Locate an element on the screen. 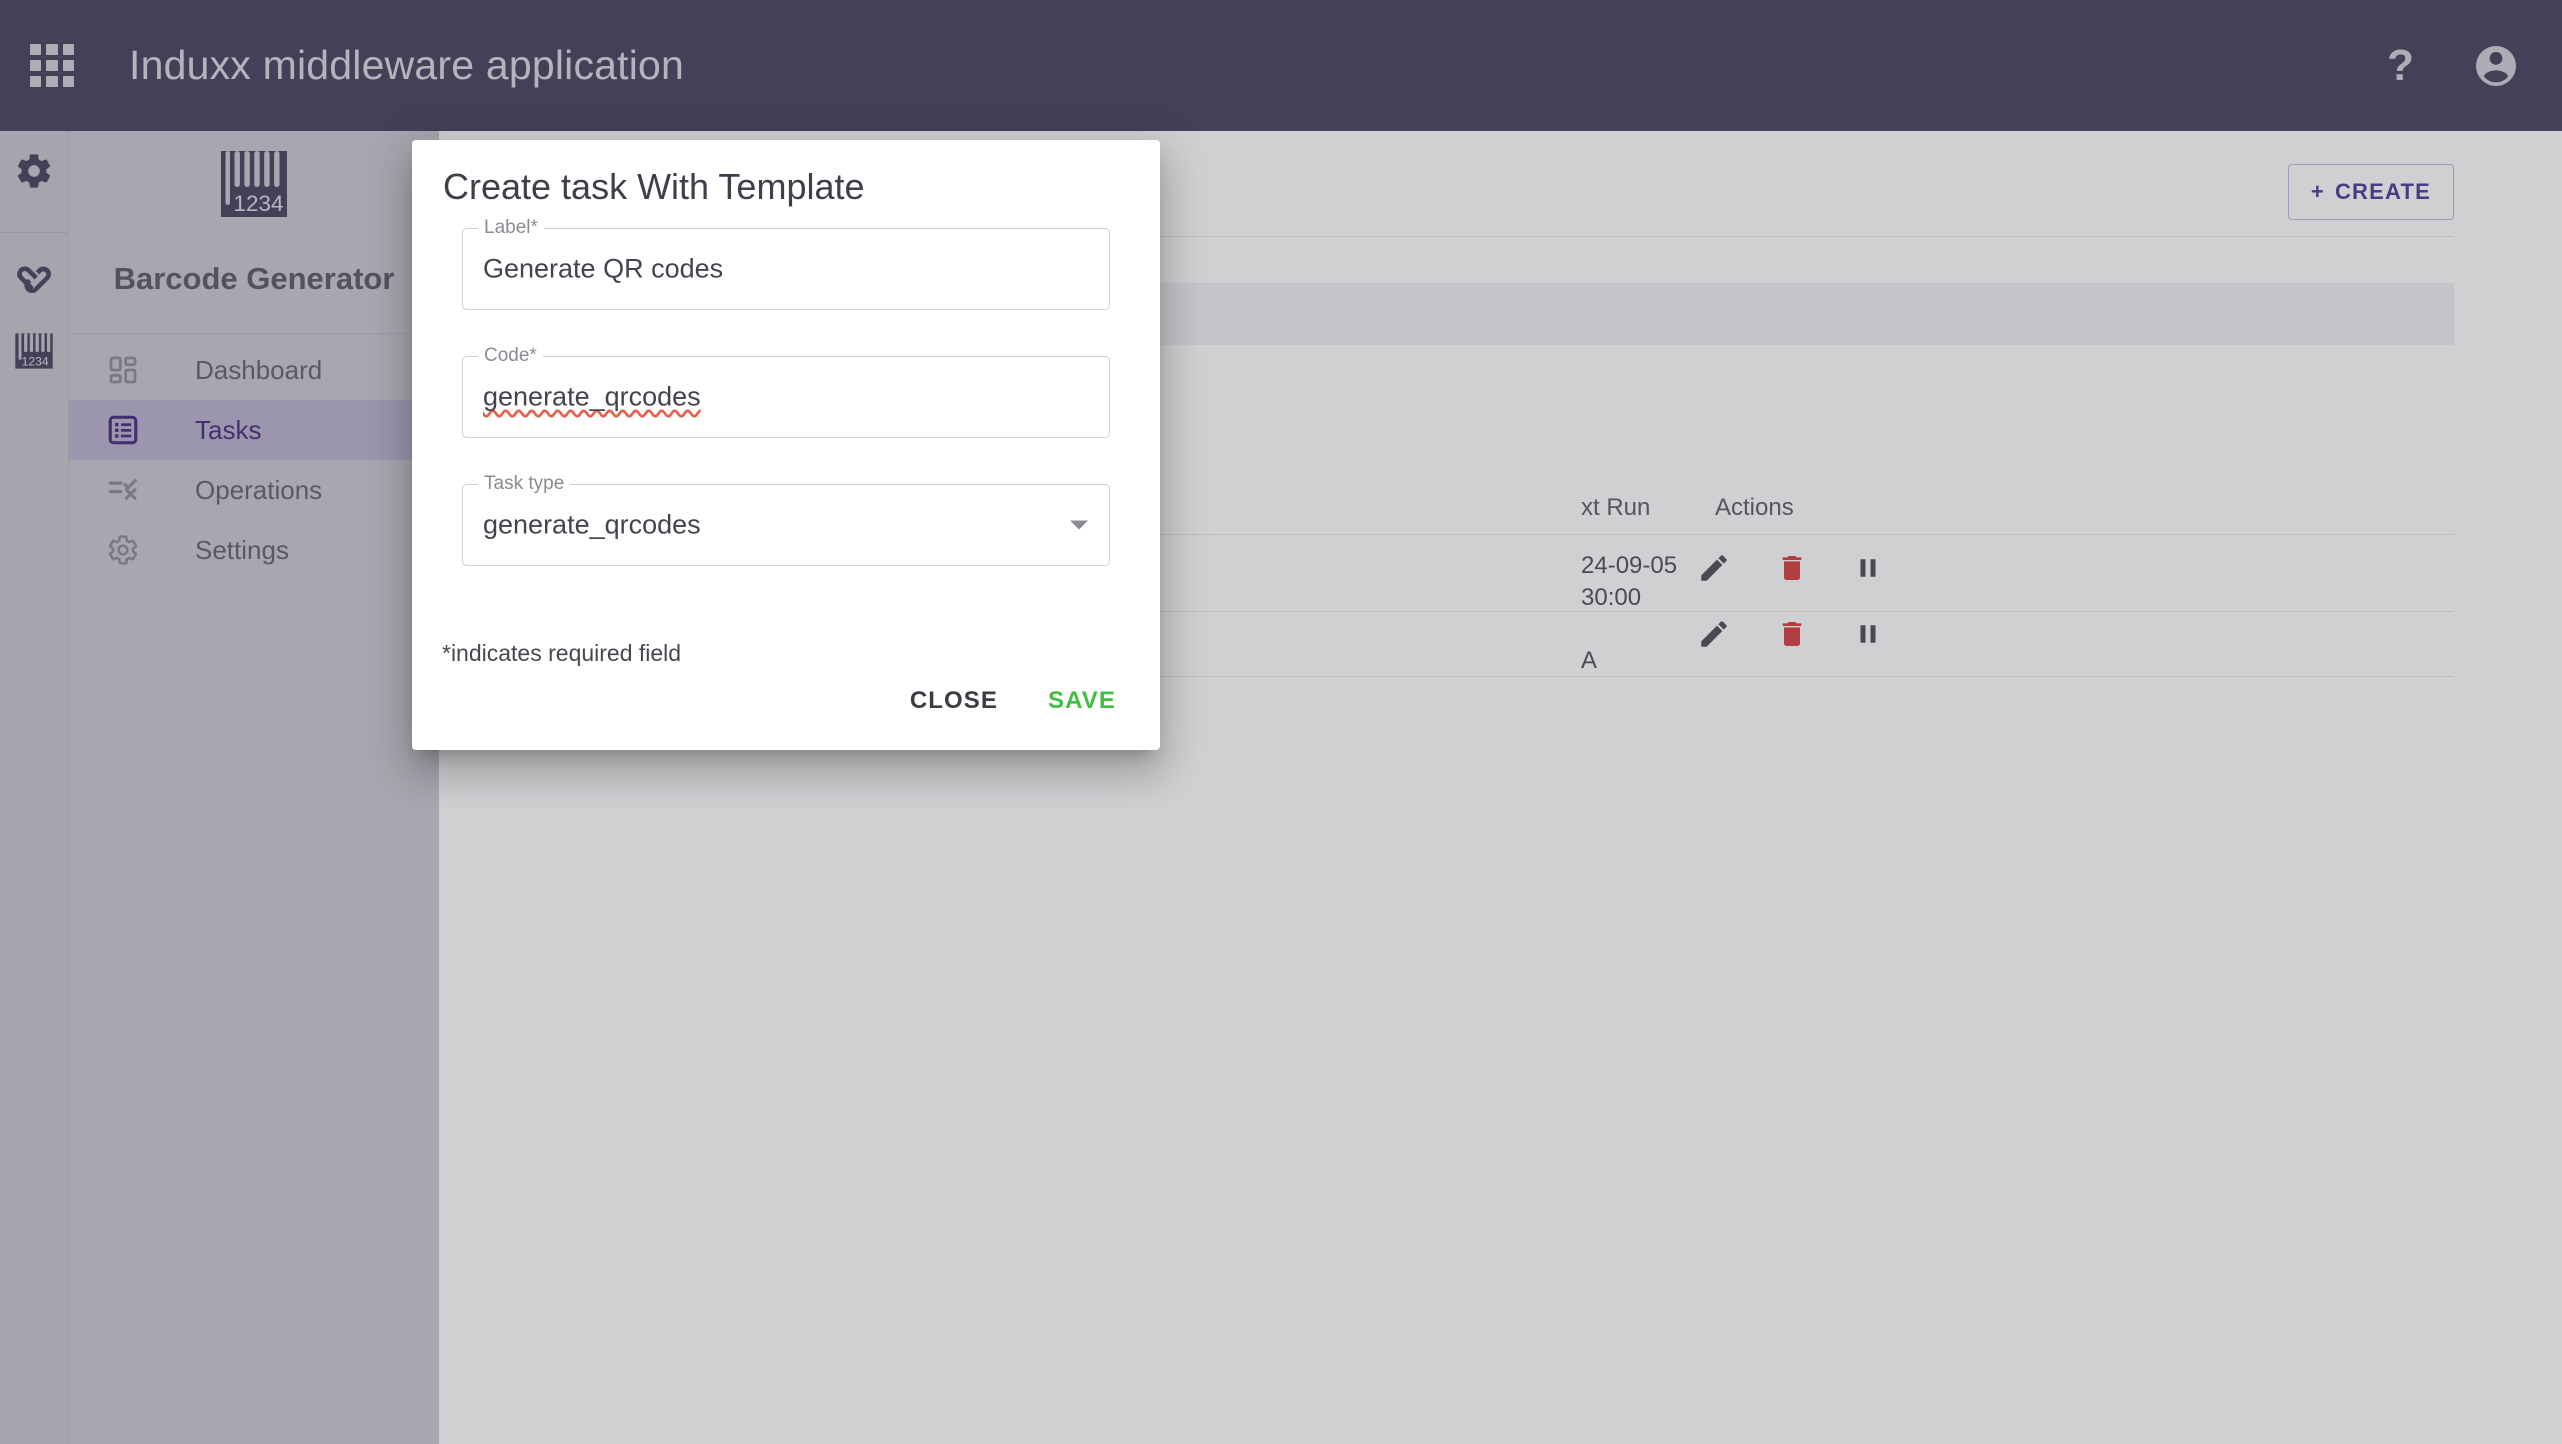 The height and width of the screenshot is (1444, 2562). code-field-value: generate_qrcodes is located at coordinates (592, 397).